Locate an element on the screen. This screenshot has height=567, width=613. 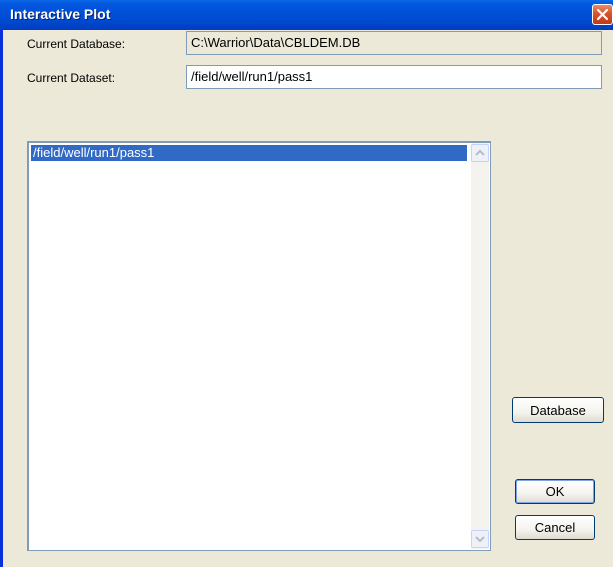
current-dataset-input: /field/well/run1/pass1 is located at coordinates (394, 77).